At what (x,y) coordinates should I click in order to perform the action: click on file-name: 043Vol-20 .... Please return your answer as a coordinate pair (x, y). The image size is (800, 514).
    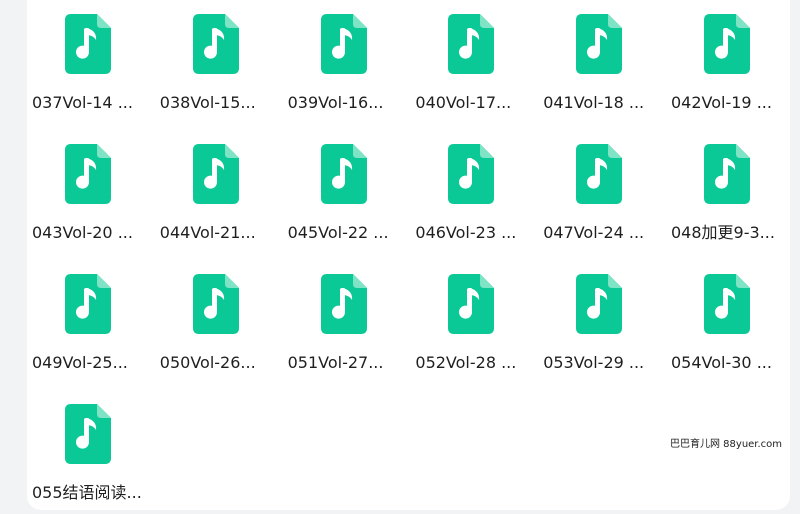
    Looking at the image, I should click on (82, 232).